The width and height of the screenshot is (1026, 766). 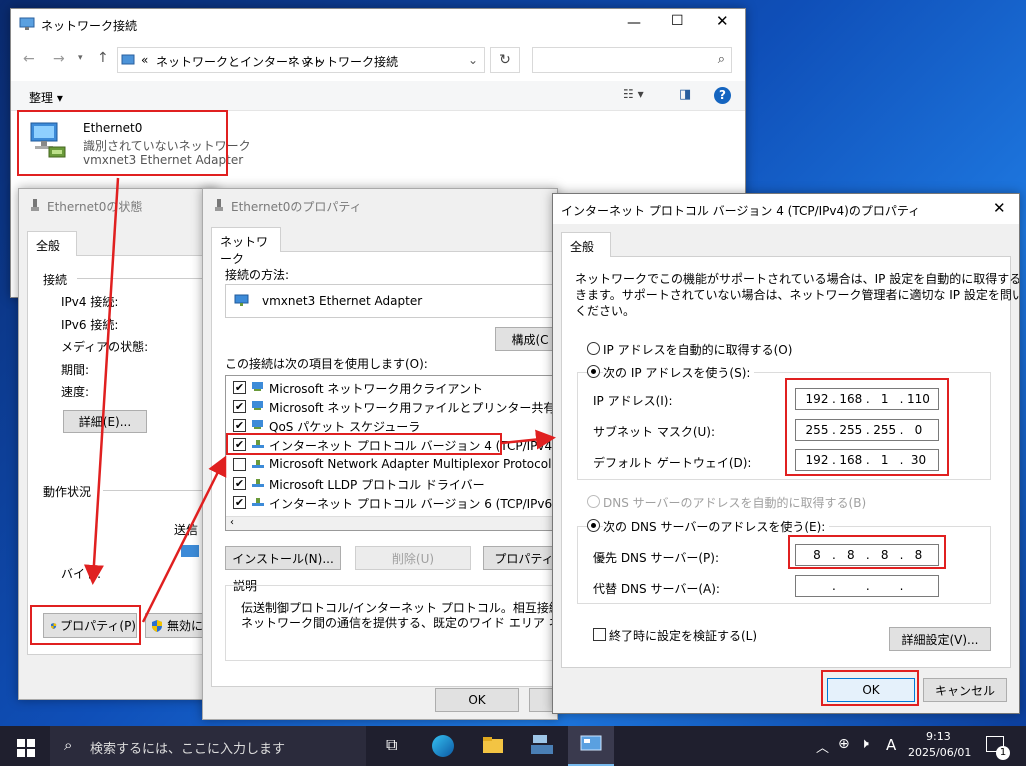 What do you see at coordinates (656, 558) in the screenshot?
I see `preferred-dns-label: 優先 DNS サーバー(P):` at bounding box center [656, 558].